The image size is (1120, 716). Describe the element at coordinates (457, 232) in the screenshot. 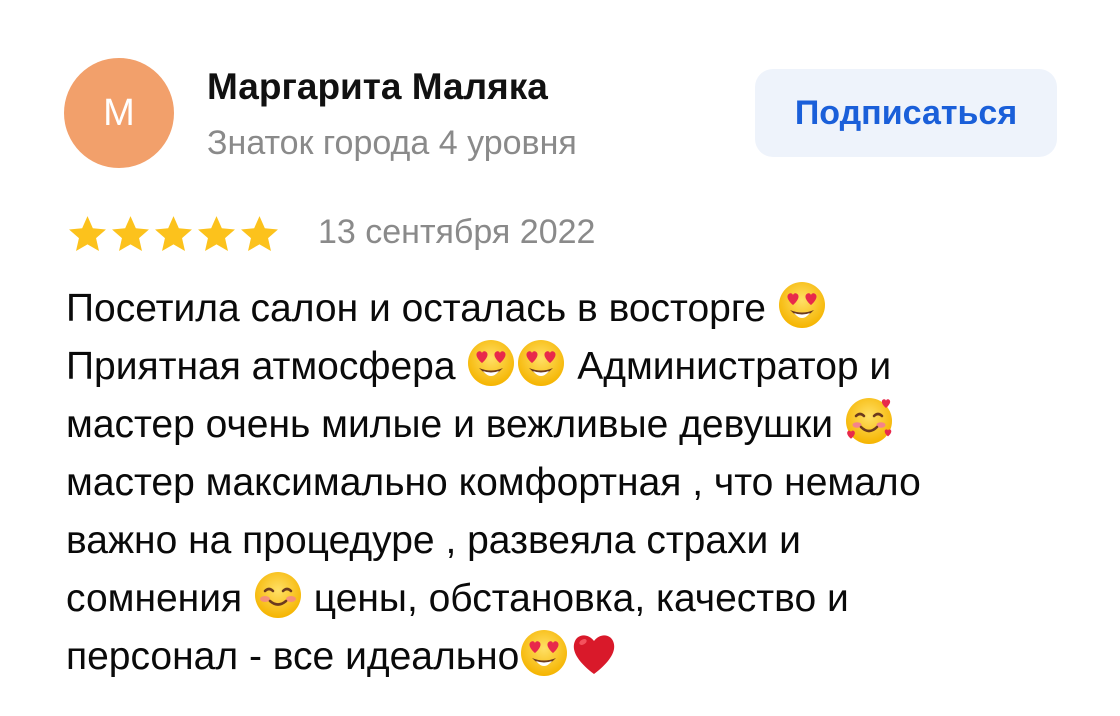

I see `review-date: 13 сентября 2022` at that location.